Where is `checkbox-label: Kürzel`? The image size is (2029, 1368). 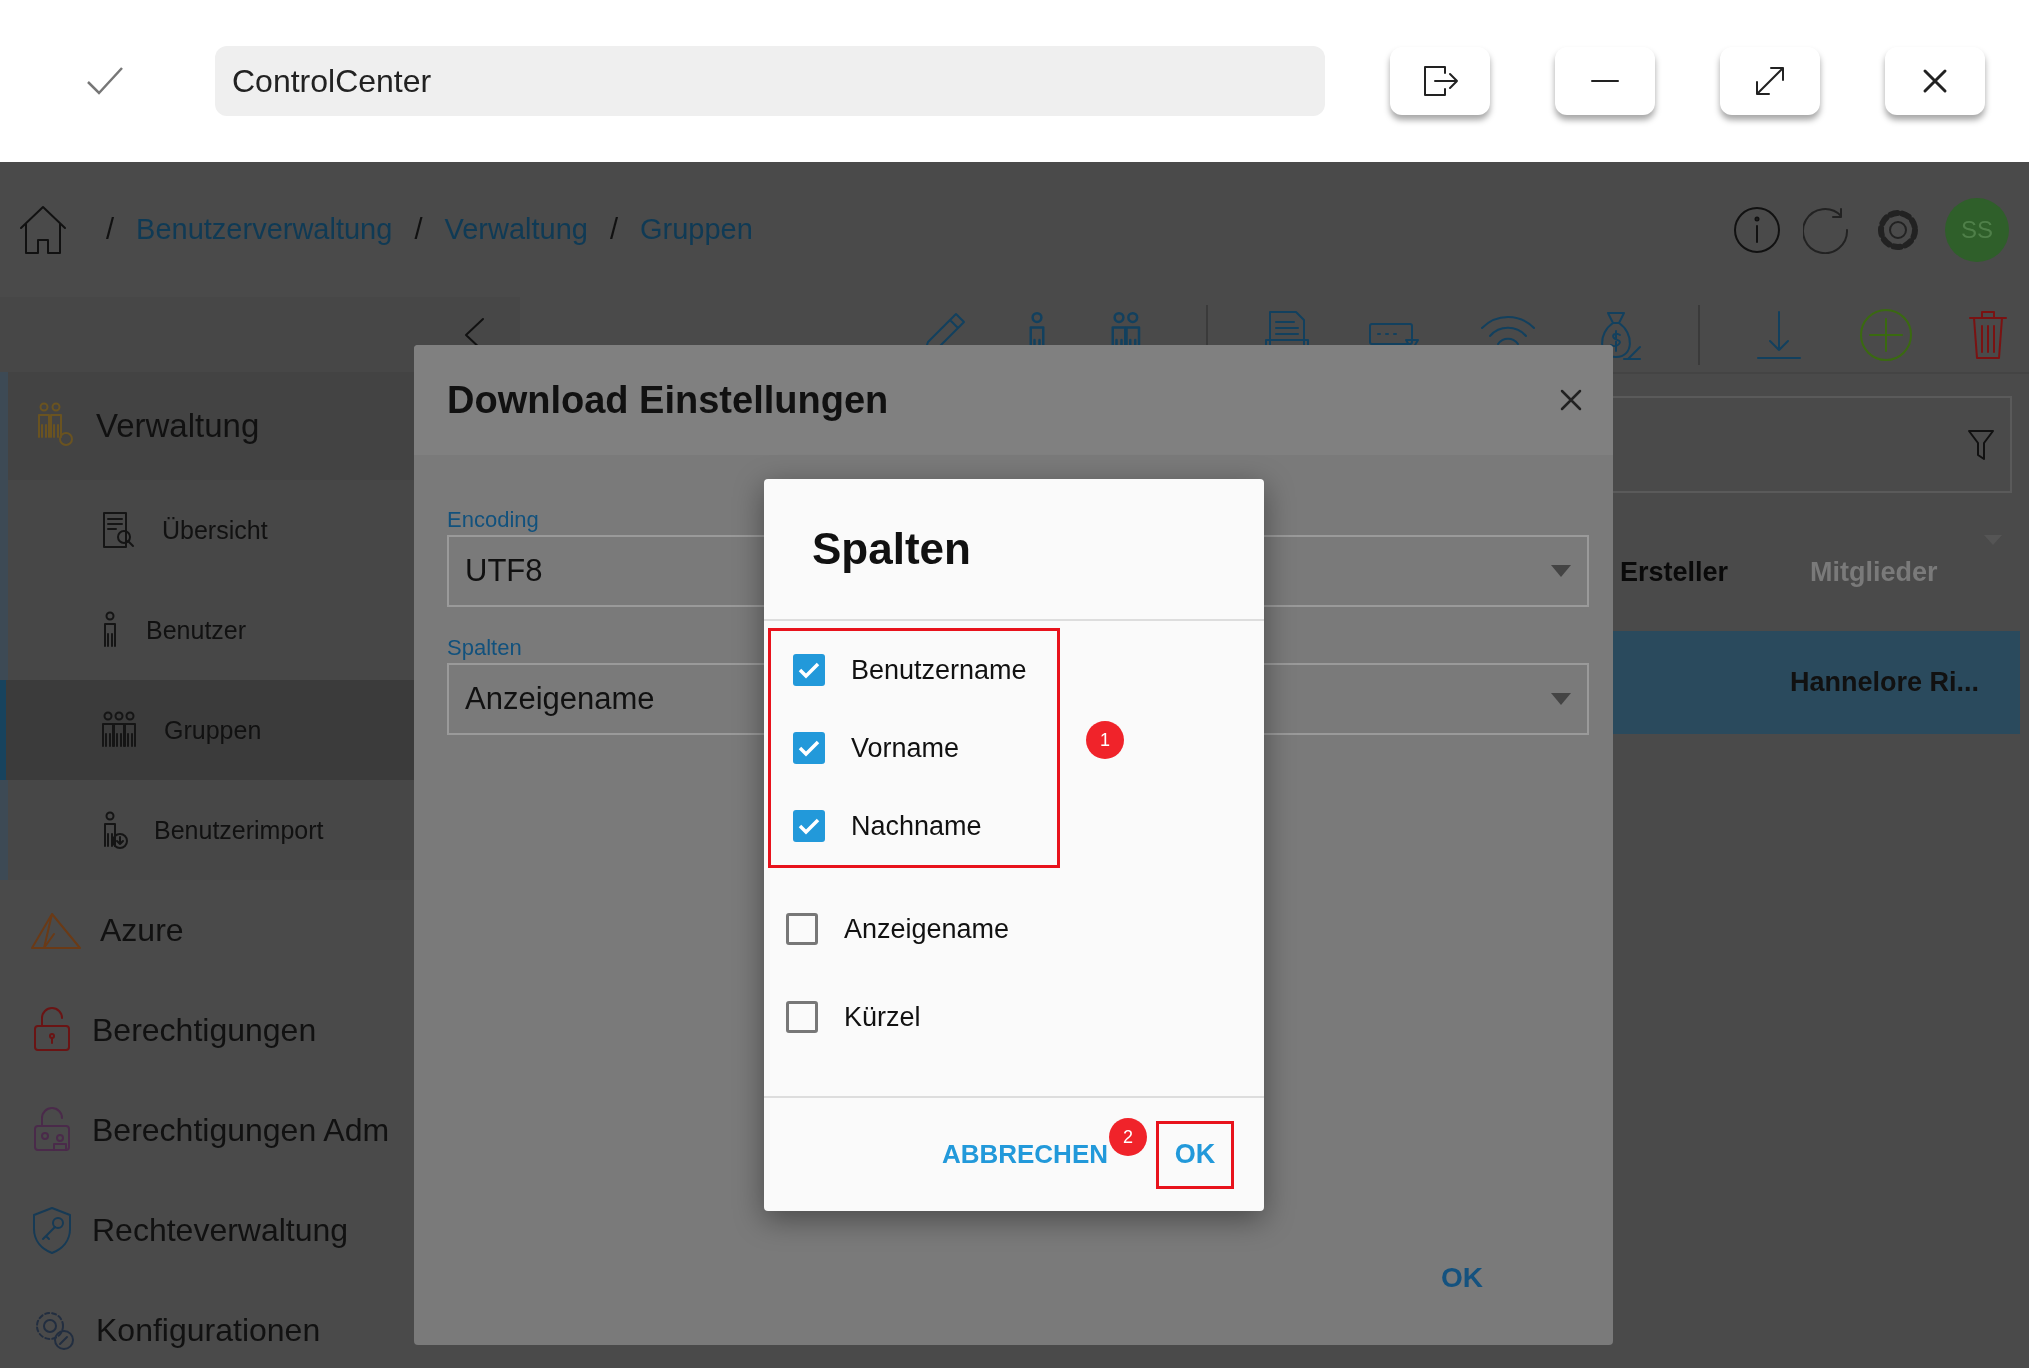 checkbox-label: Kürzel is located at coordinates (882, 1017).